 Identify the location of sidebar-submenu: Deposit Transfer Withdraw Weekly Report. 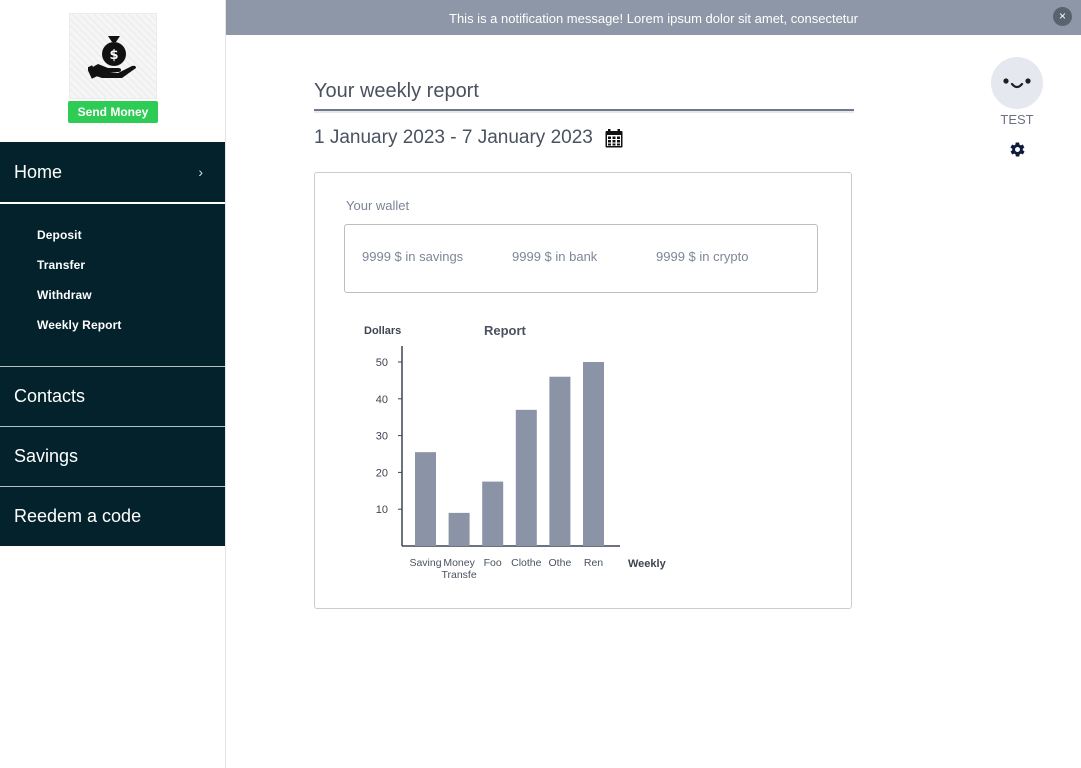
(112, 284).